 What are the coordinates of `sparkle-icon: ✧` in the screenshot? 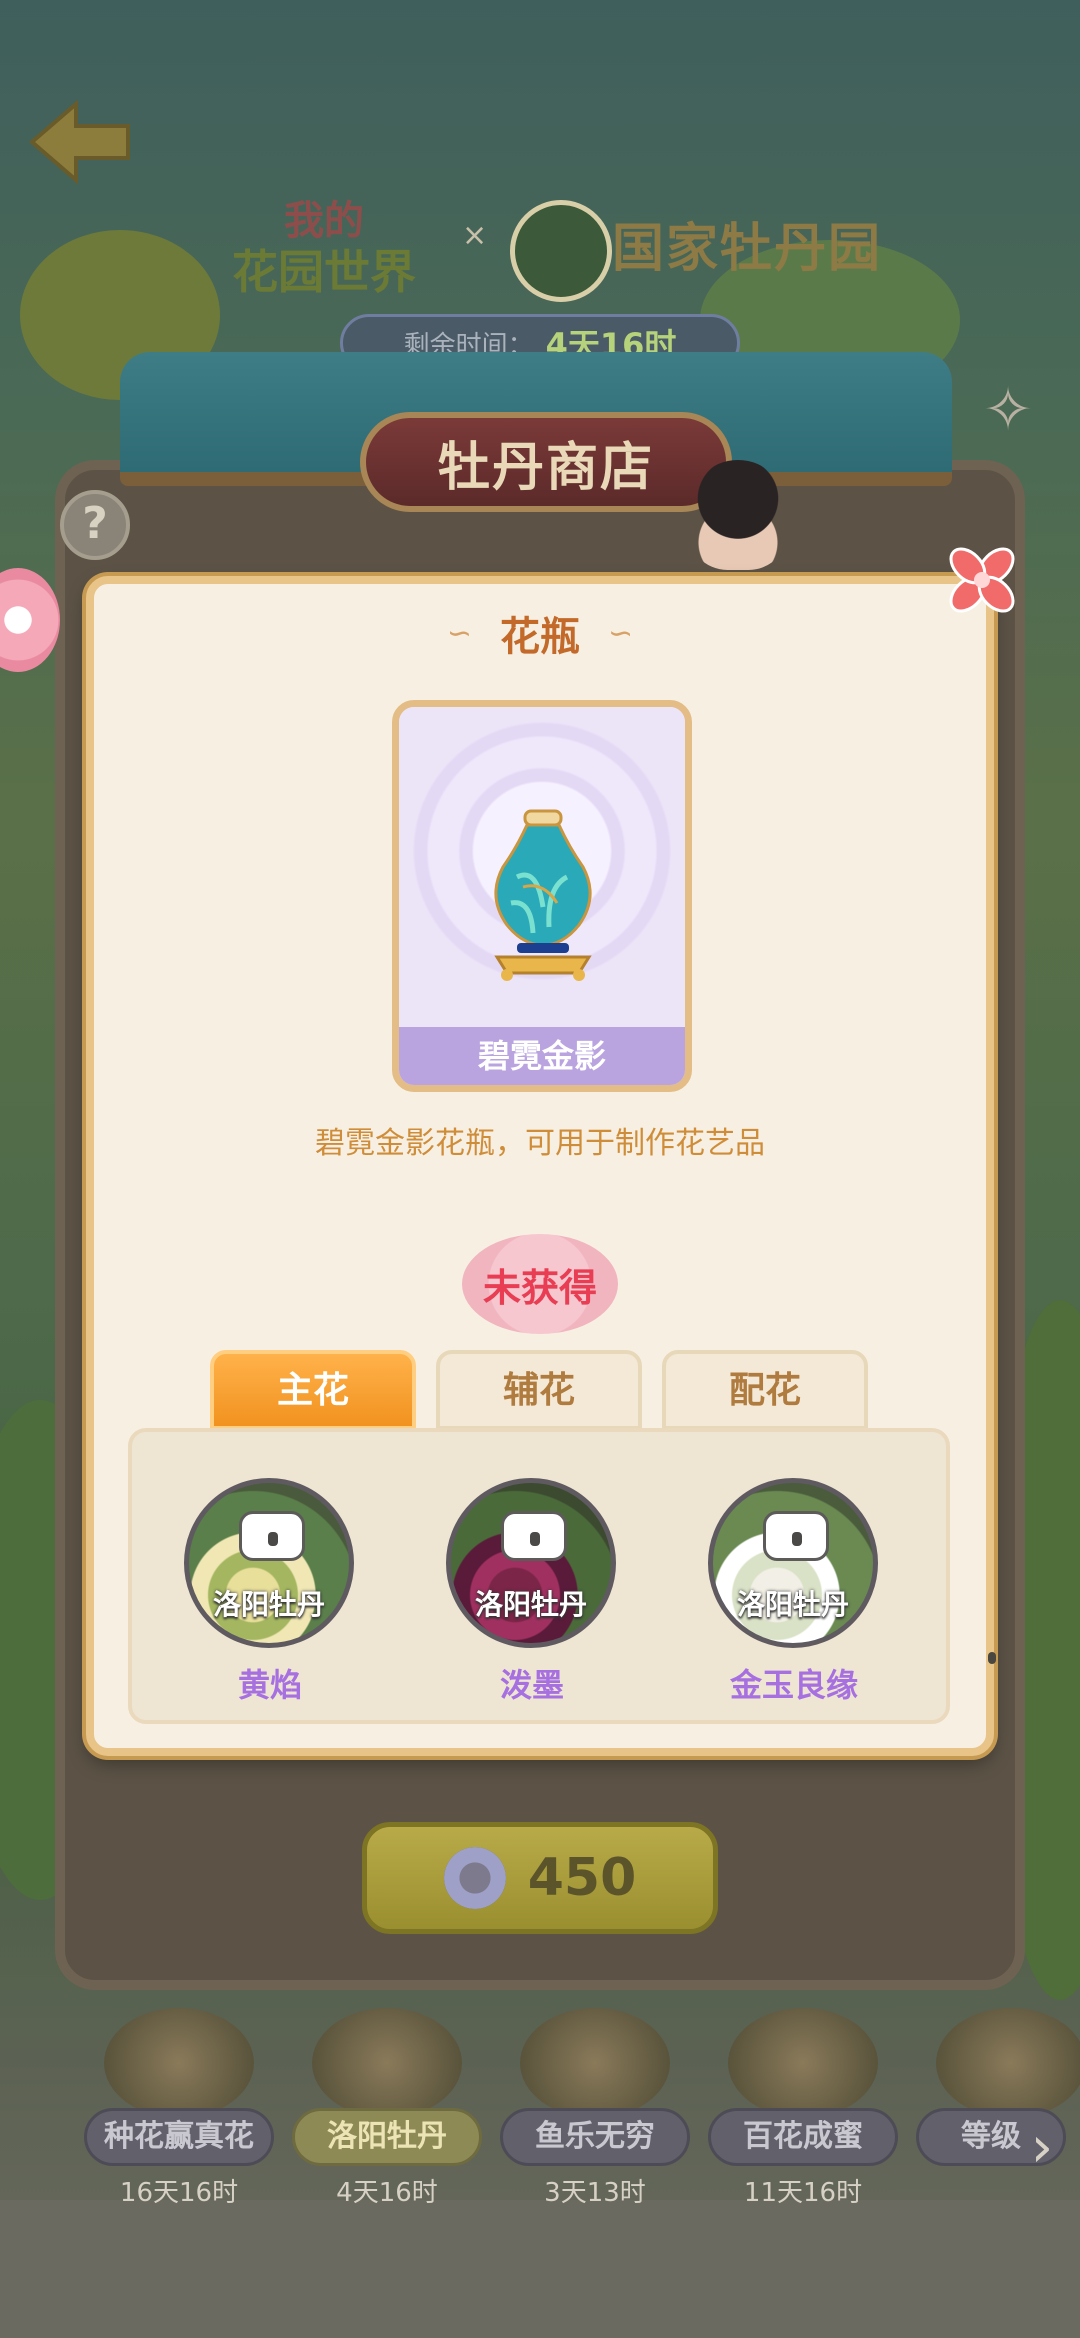 It's located at (1008, 410).